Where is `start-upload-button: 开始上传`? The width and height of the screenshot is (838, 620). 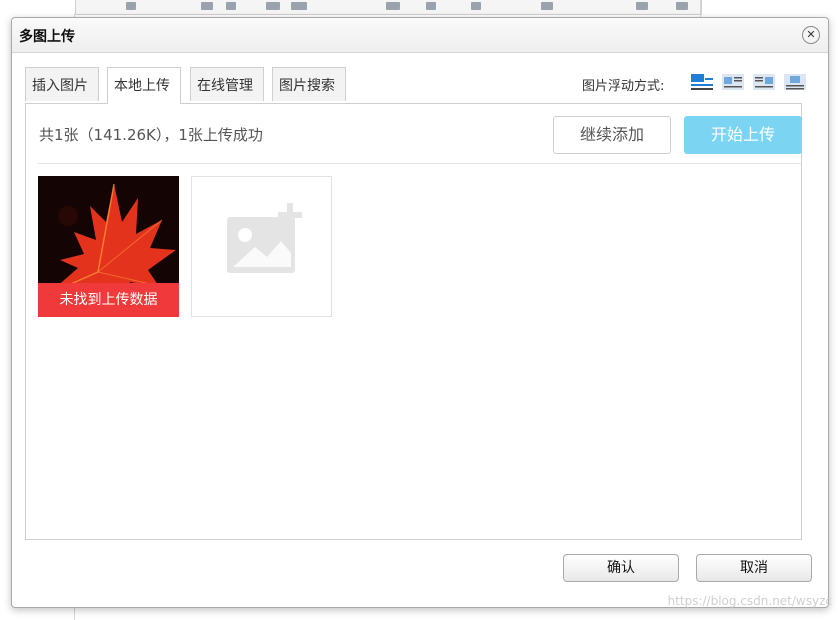
start-upload-button: 开始上传 is located at coordinates (743, 135).